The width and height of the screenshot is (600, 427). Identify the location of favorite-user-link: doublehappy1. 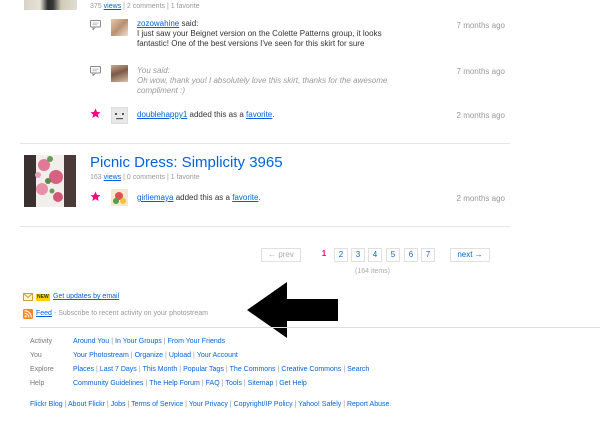
(162, 114).